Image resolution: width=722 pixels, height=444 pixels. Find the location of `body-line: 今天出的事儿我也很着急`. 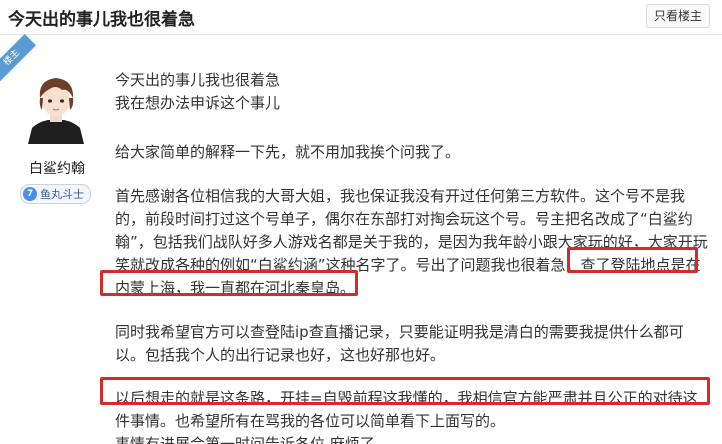

body-line: 今天出的事儿我也很着急 is located at coordinates (198, 80).